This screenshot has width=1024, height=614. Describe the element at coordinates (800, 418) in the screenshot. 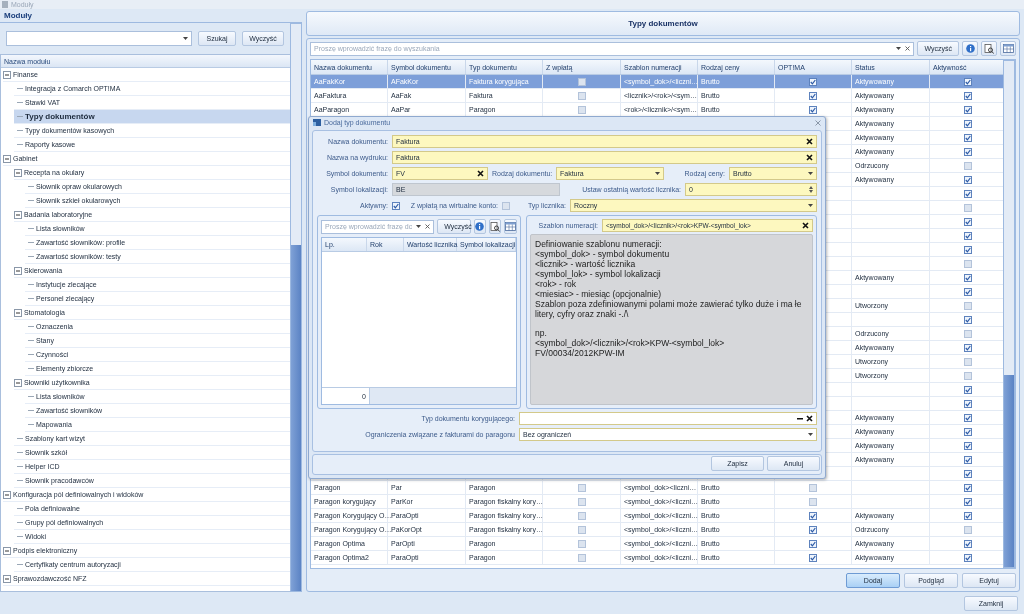

I see `minus-icon` at that location.